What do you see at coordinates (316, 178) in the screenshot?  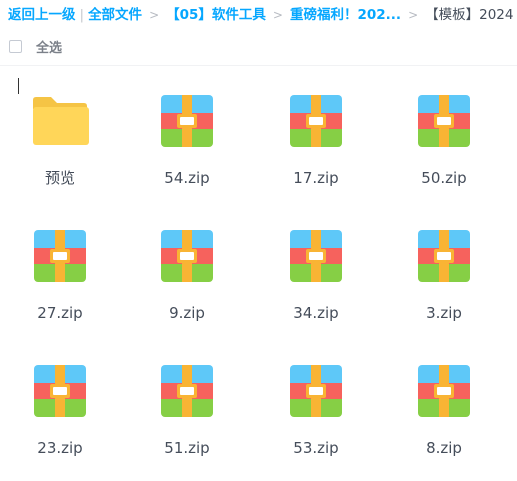 I see `file-name: 17.zip` at bounding box center [316, 178].